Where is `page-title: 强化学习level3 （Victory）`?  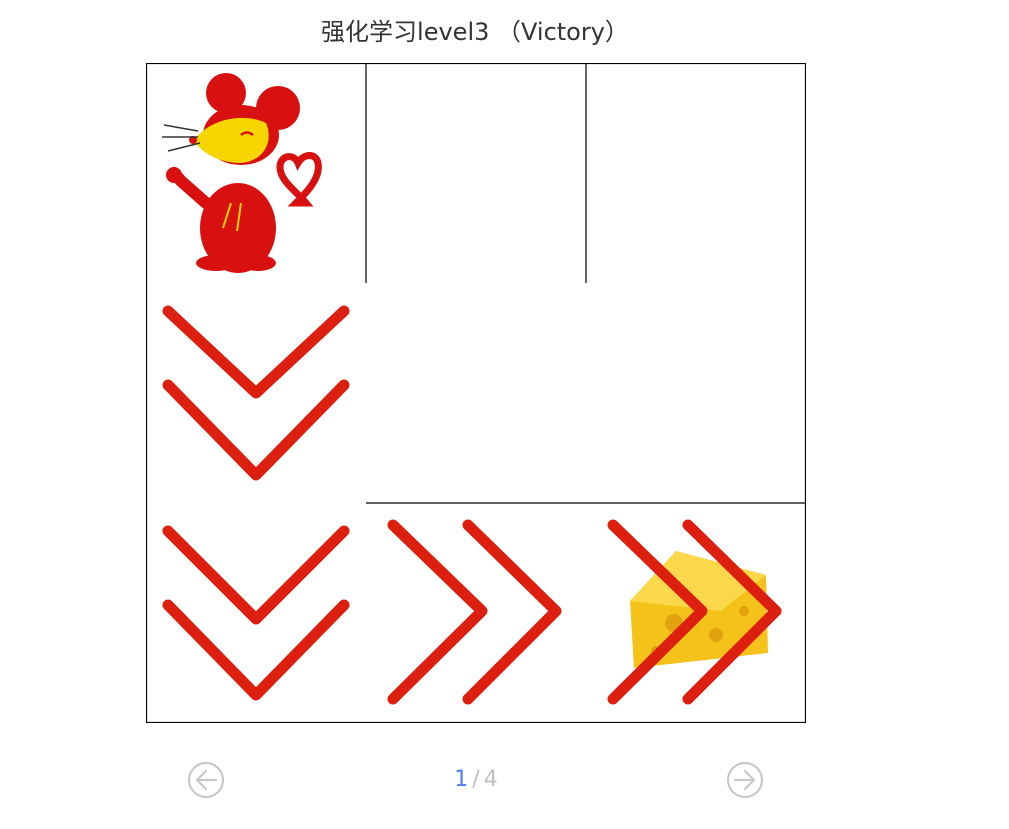
page-title: 强化学习level3 （Victory） is located at coordinates (475, 32).